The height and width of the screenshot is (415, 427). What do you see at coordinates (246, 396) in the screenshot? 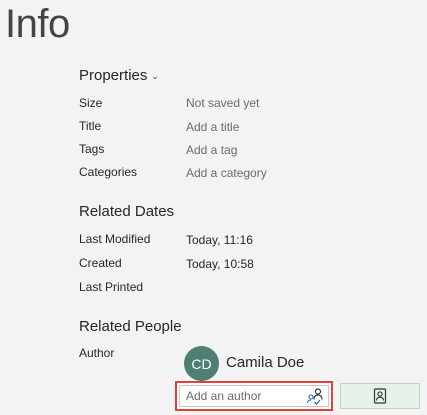
I see `add-author-input` at bounding box center [246, 396].